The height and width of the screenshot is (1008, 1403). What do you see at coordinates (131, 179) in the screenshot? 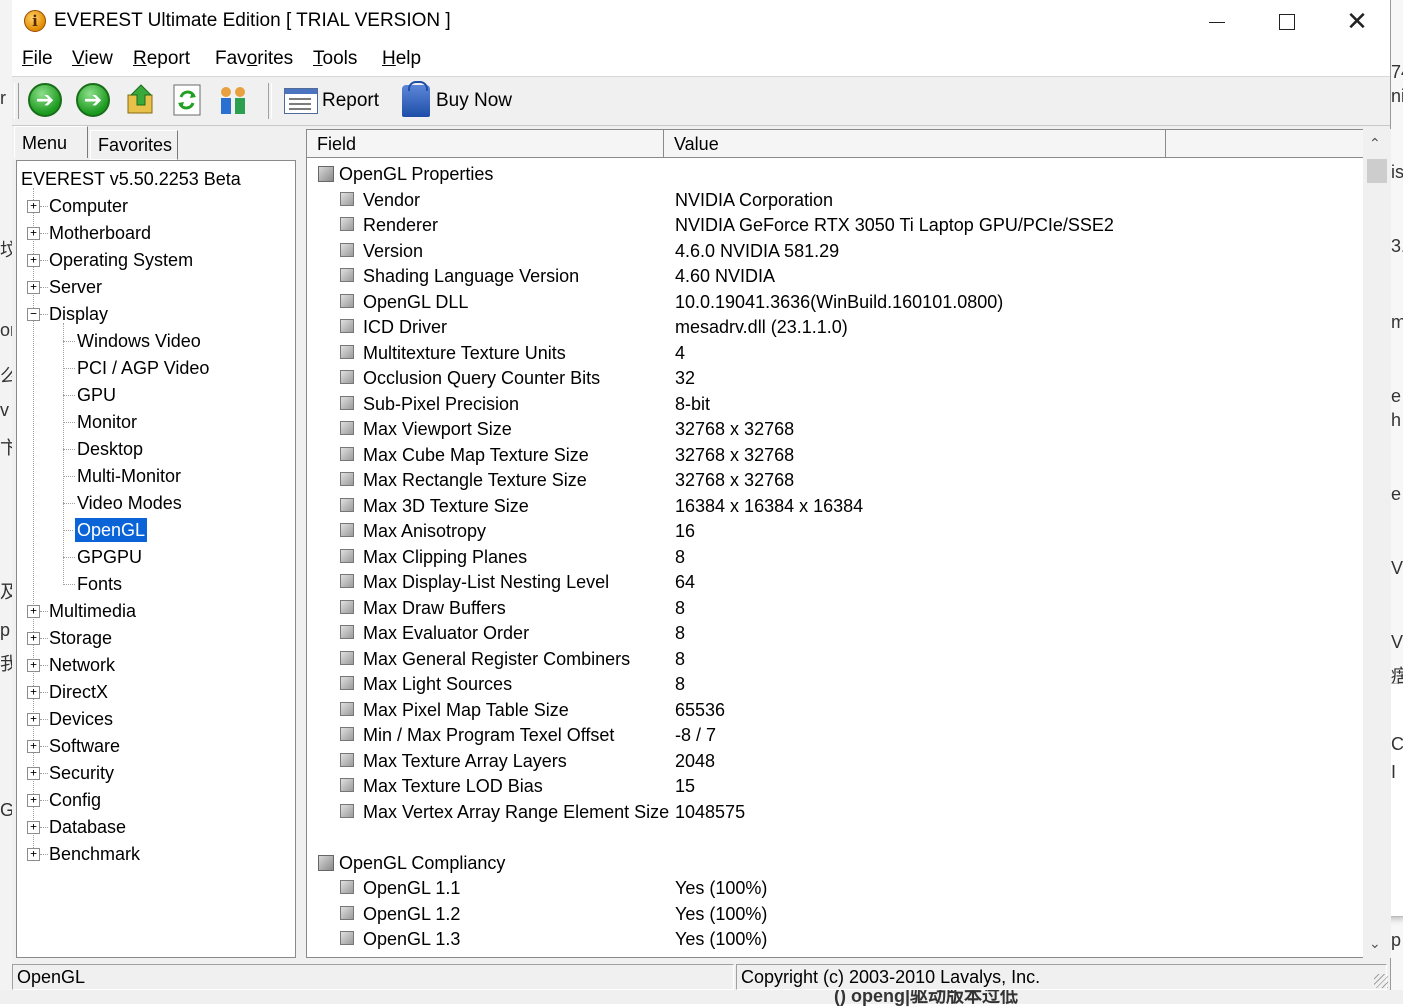
I see `tree-root: EVEREST v5.50.2253 Beta` at bounding box center [131, 179].